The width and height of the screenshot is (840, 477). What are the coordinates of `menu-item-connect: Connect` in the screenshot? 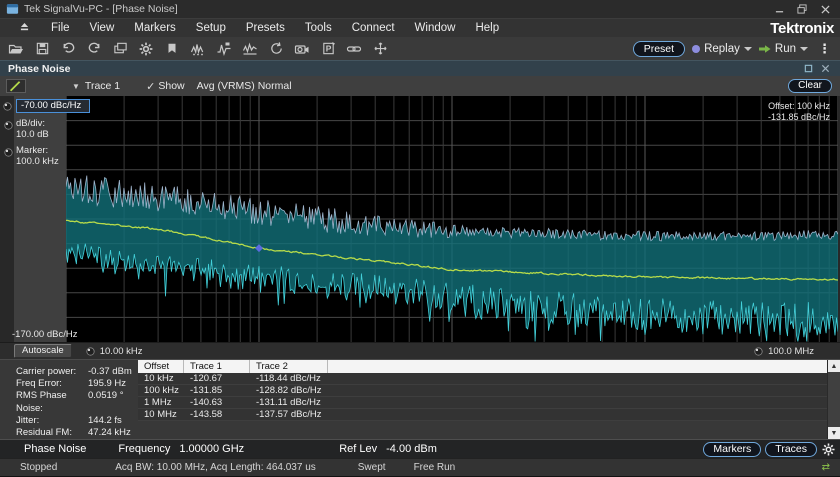 It's located at (373, 28).